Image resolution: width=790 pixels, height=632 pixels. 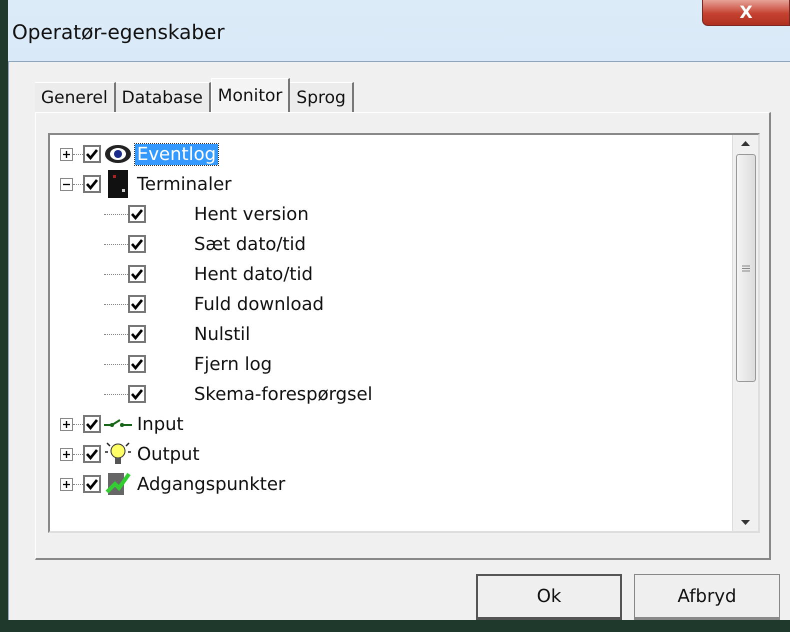 What do you see at coordinates (118, 32) in the screenshot?
I see `window-title: Operatør-egenskaber` at bounding box center [118, 32].